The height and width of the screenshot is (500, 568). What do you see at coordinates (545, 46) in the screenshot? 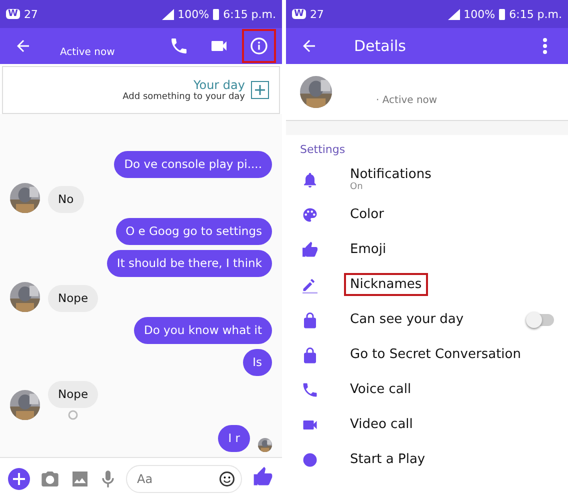
I see `more-icon` at bounding box center [545, 46].